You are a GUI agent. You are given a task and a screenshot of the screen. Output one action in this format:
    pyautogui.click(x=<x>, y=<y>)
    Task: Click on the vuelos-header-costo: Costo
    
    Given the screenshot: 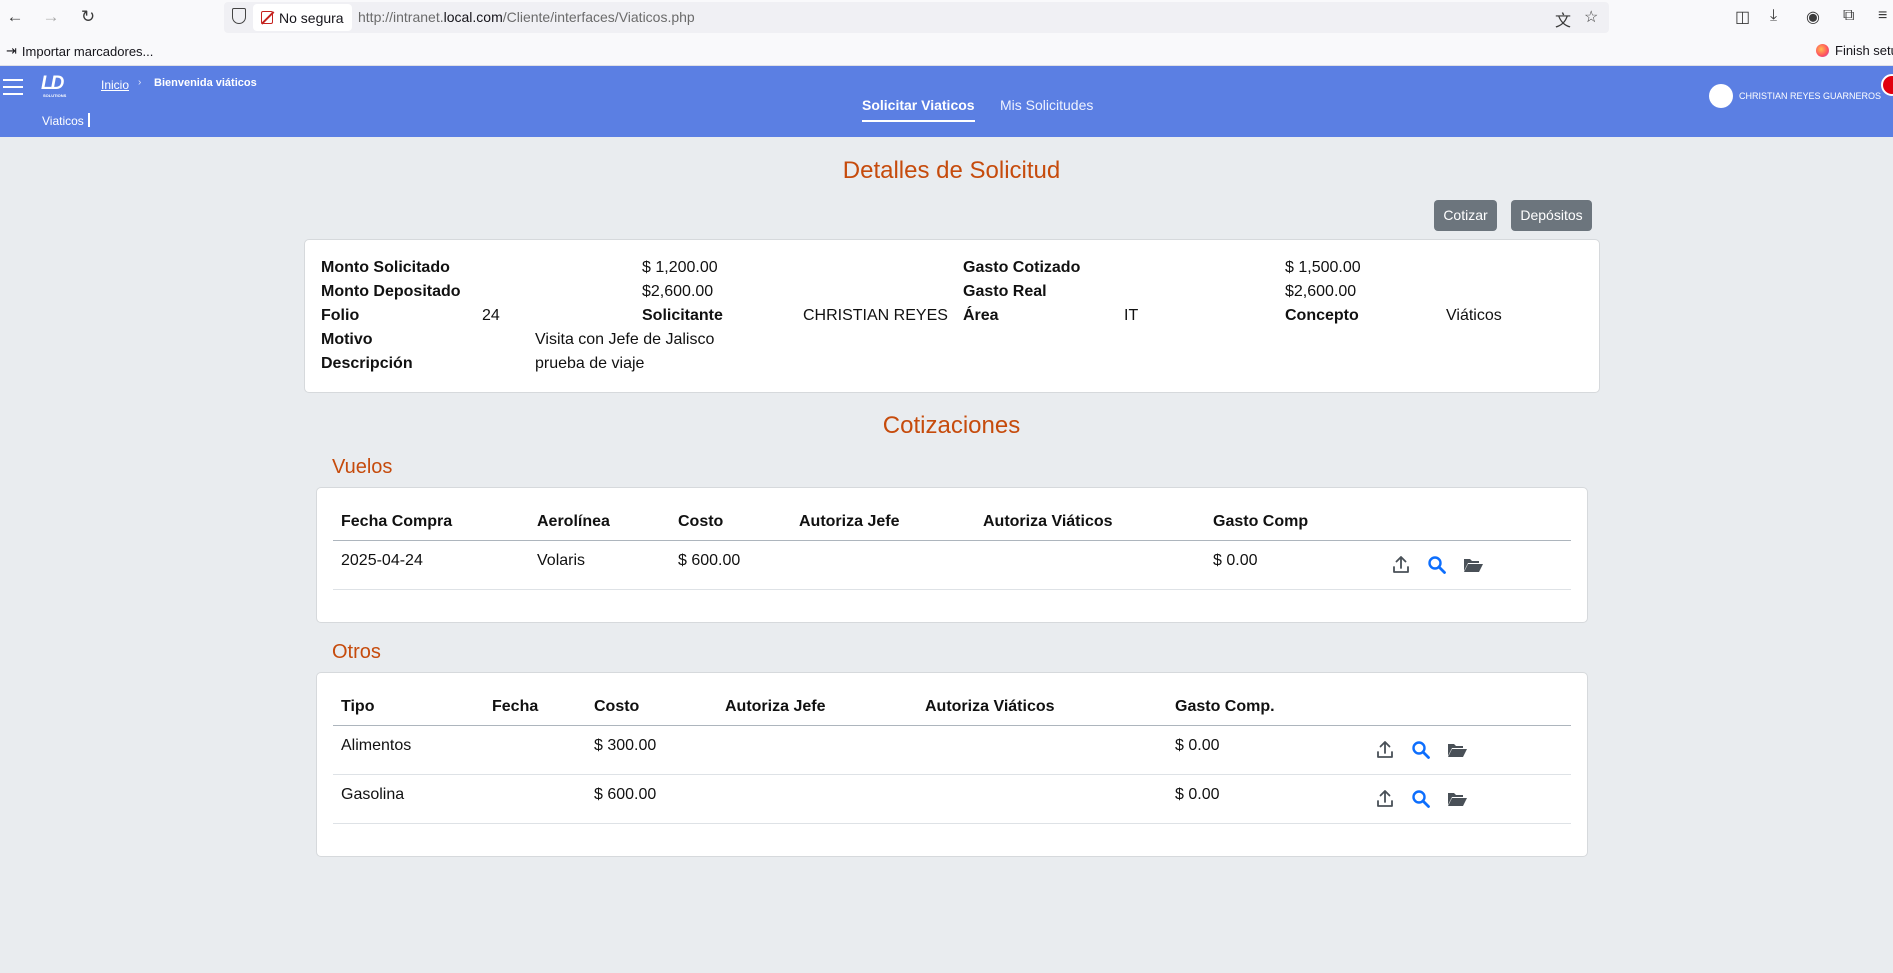 What is the action you would take?
    pyautogui.click(x=701, y=521)
    